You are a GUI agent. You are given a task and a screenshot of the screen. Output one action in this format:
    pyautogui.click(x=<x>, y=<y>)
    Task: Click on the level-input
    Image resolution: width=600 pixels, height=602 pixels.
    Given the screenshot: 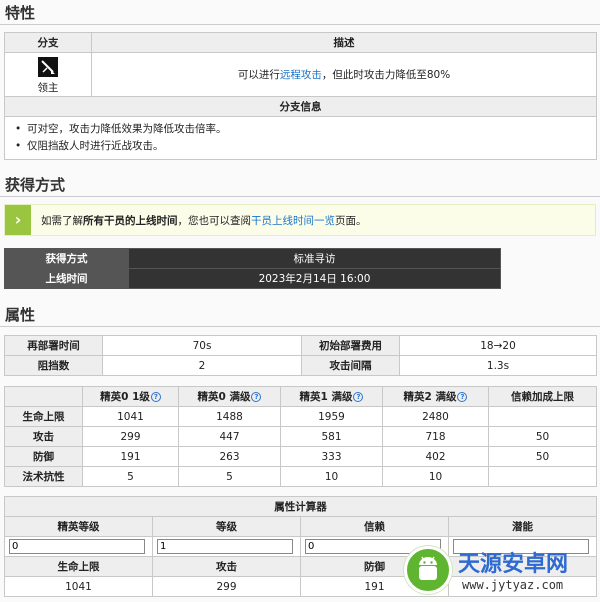 What is the action you would take?
    pyautogui.click(x=225, y=546)
    